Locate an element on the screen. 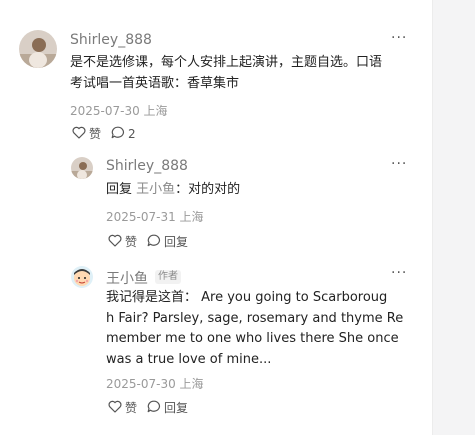  reply-body: ：对的对的 is located at coordinates (208, 189).